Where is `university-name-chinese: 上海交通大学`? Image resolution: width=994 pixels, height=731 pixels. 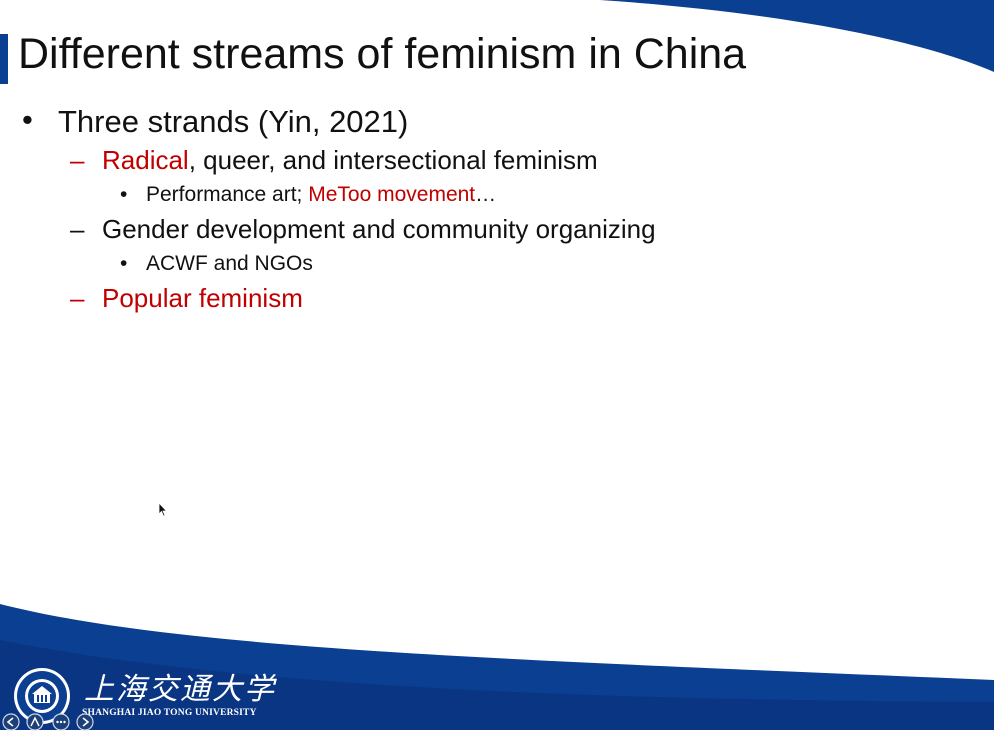
university-name-chinese: 上海交通大学 is located at coordinates (180, 689).